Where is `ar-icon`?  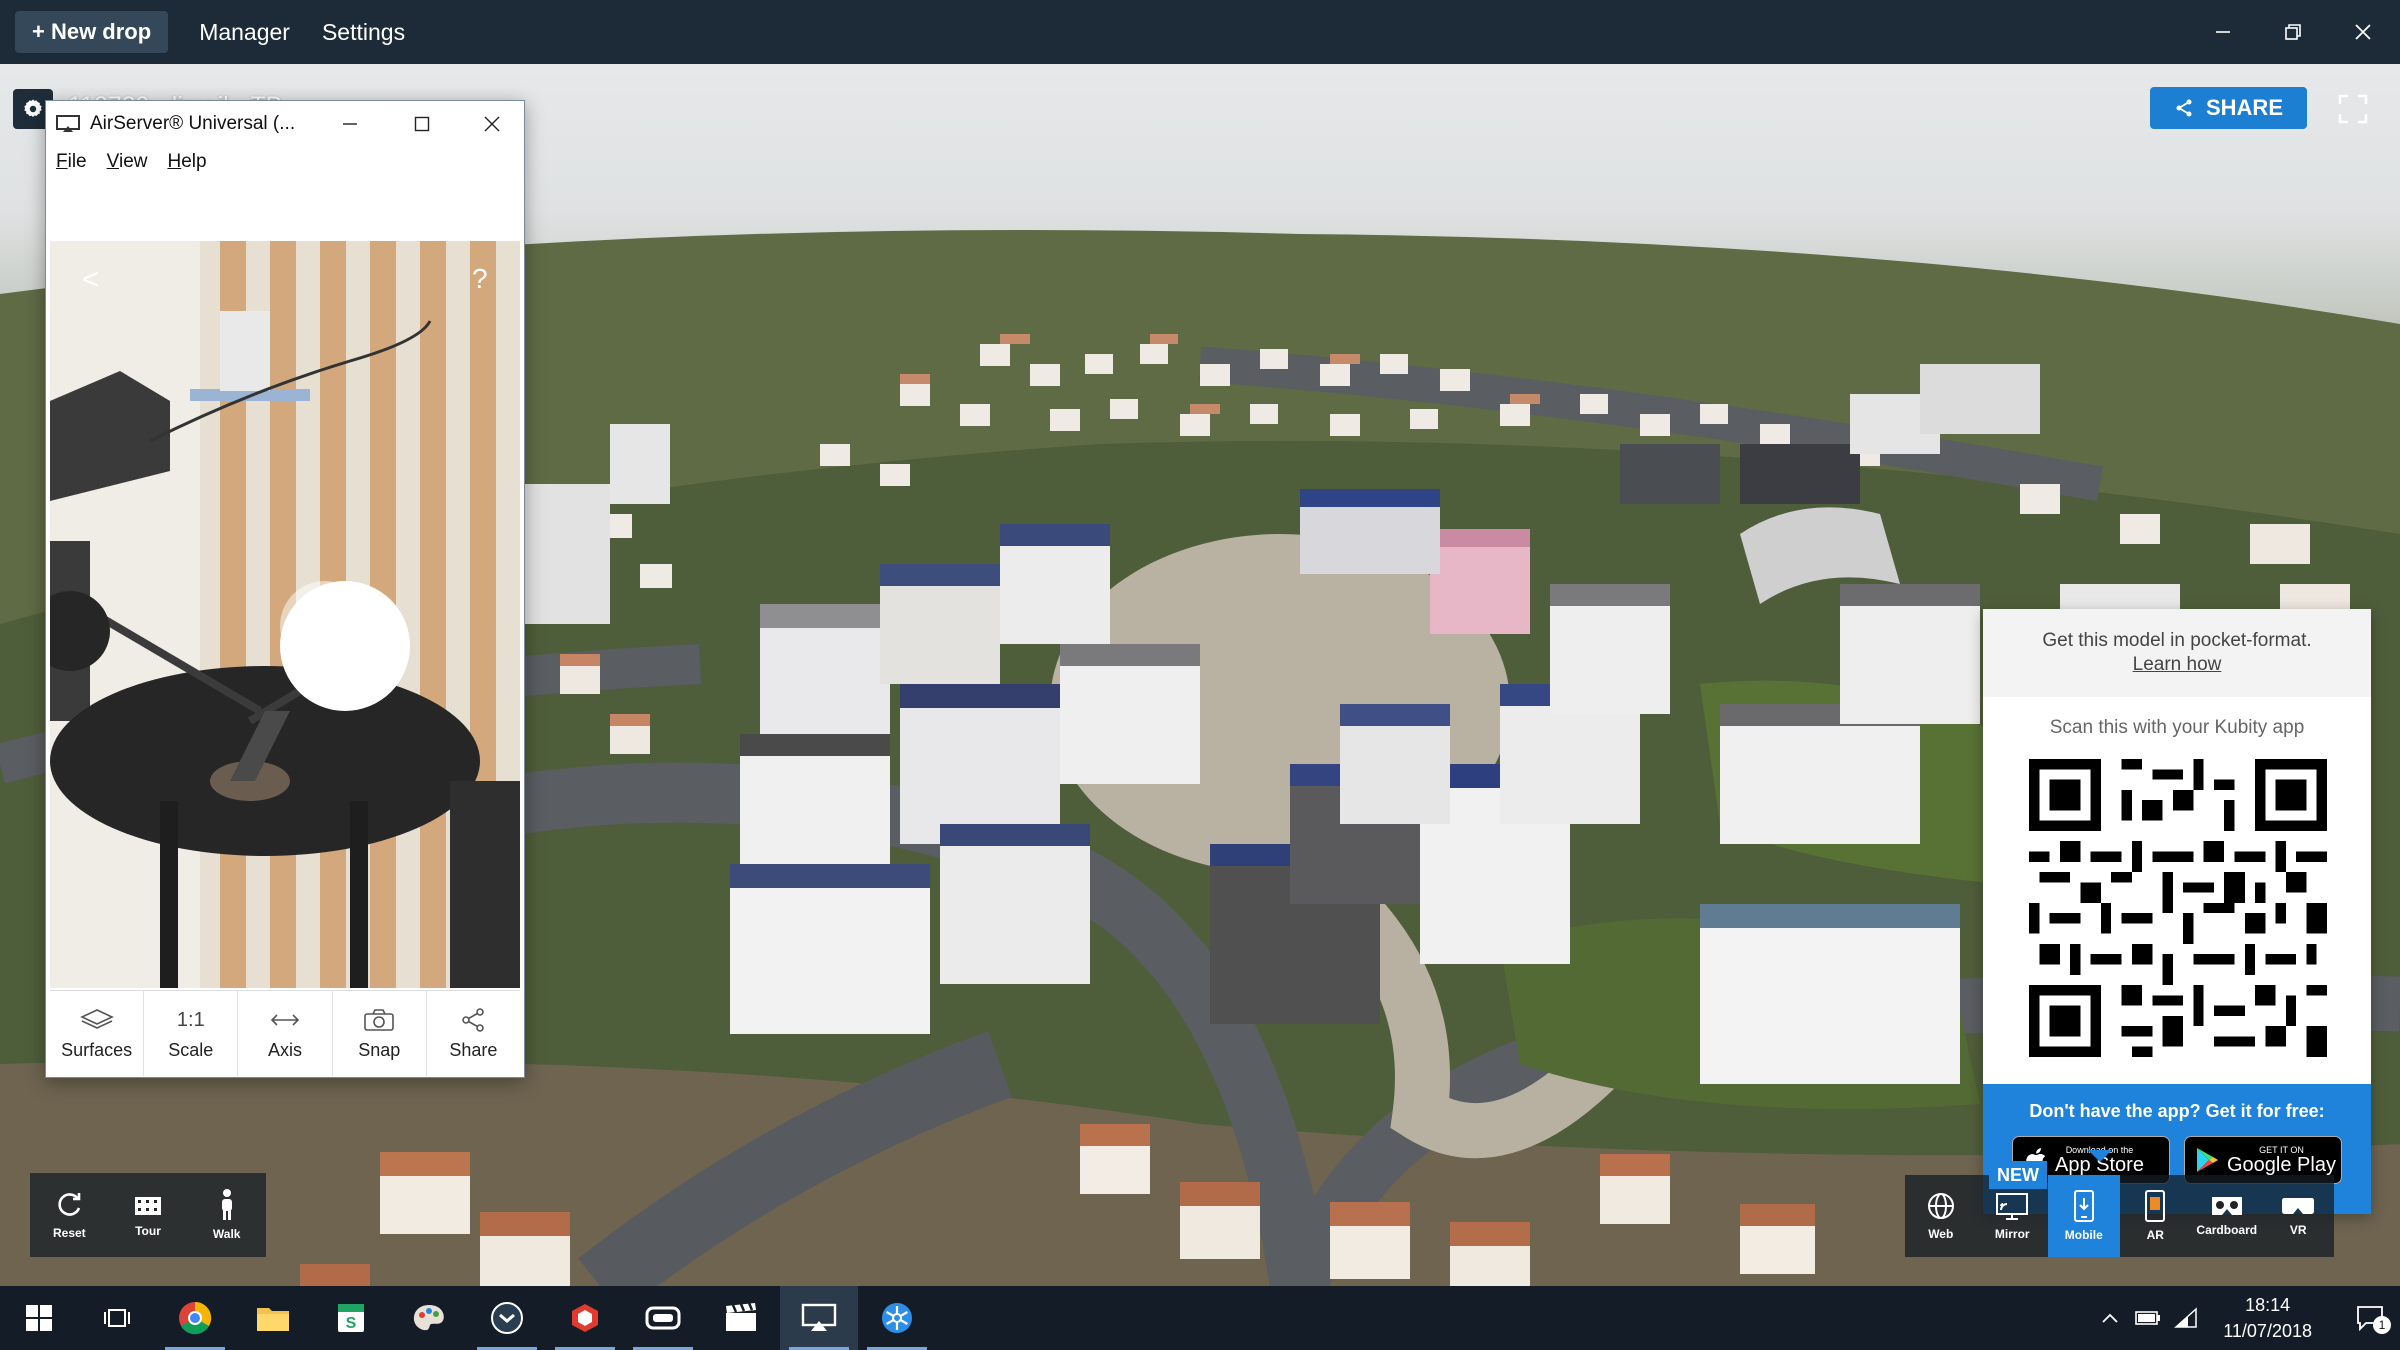
ar-icon is located at coordinates (2155, 1206).